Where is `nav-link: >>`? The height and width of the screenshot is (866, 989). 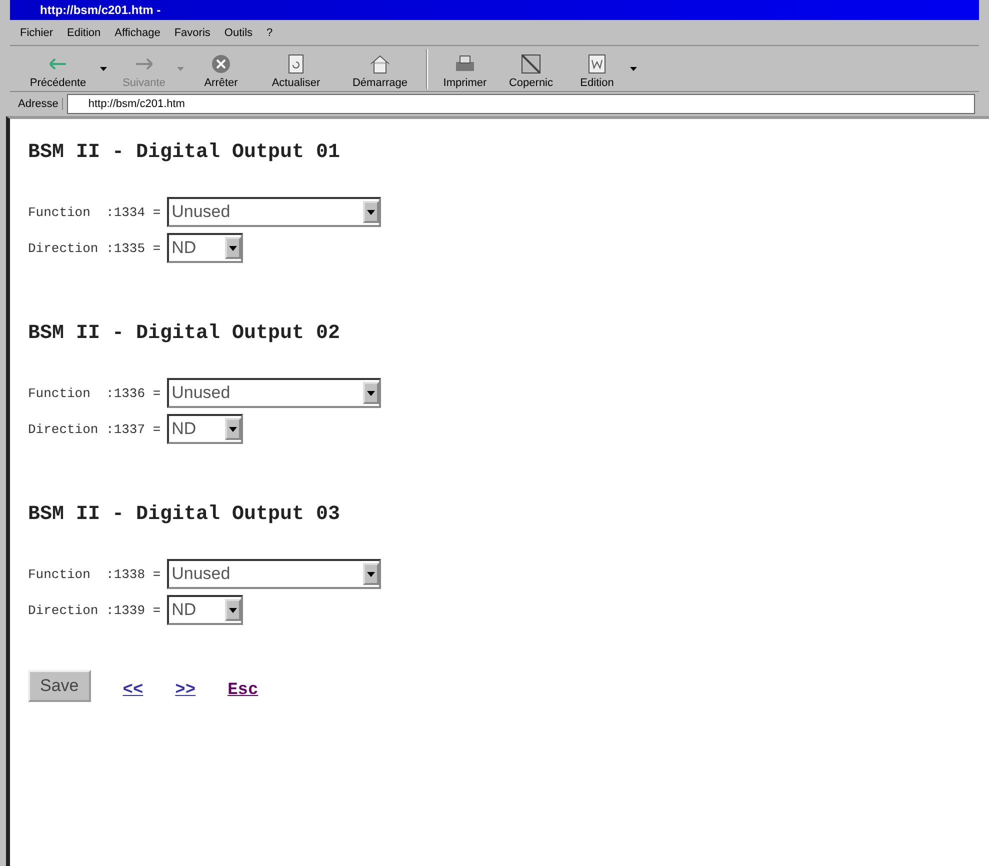
nav-link: >> is located at coordinates (185, 690).